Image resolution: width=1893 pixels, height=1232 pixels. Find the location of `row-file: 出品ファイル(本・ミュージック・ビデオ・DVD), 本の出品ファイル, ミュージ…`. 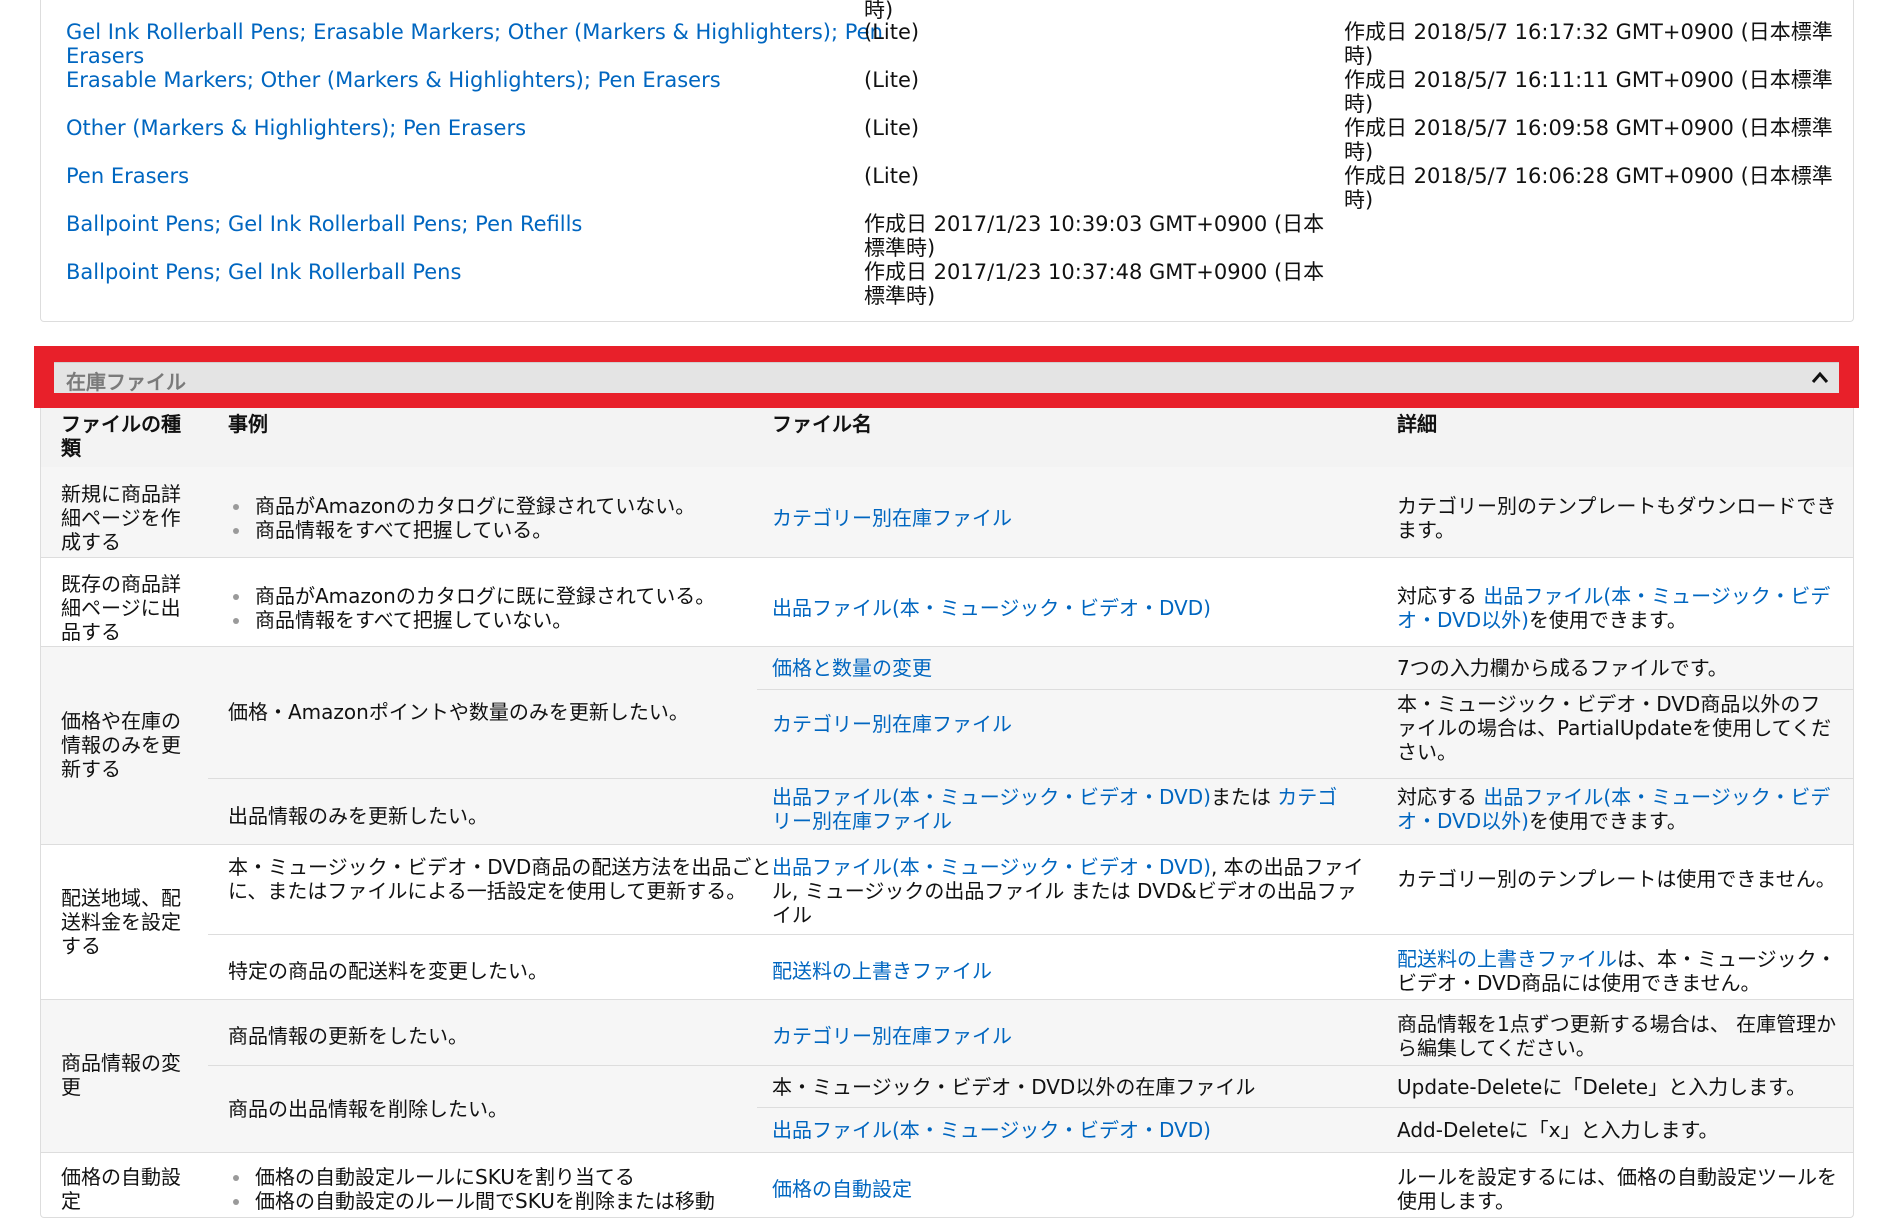

row-file: 出品ファイル(本・ミュージック・ビデオ・DVD), 本の出品ファイル, ミュージ… is located at coordinates (1072, 891).